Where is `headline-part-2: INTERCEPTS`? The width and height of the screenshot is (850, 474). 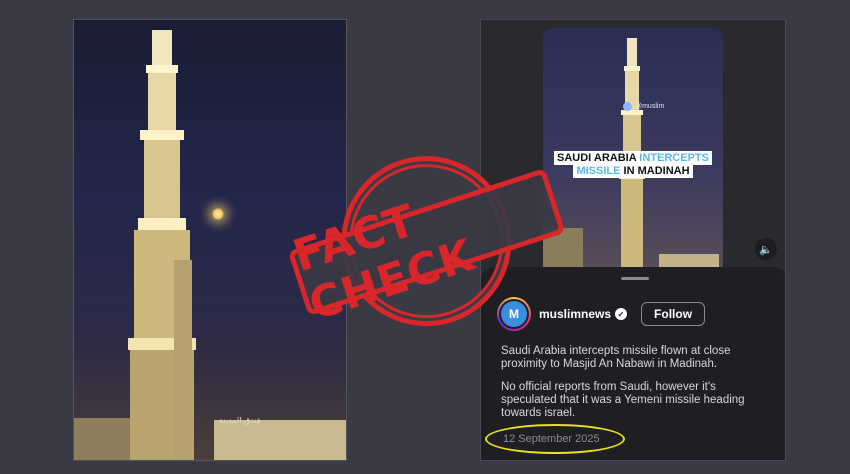
headline-part-2: INTERCEPTS is located at coordinates (674, 158).